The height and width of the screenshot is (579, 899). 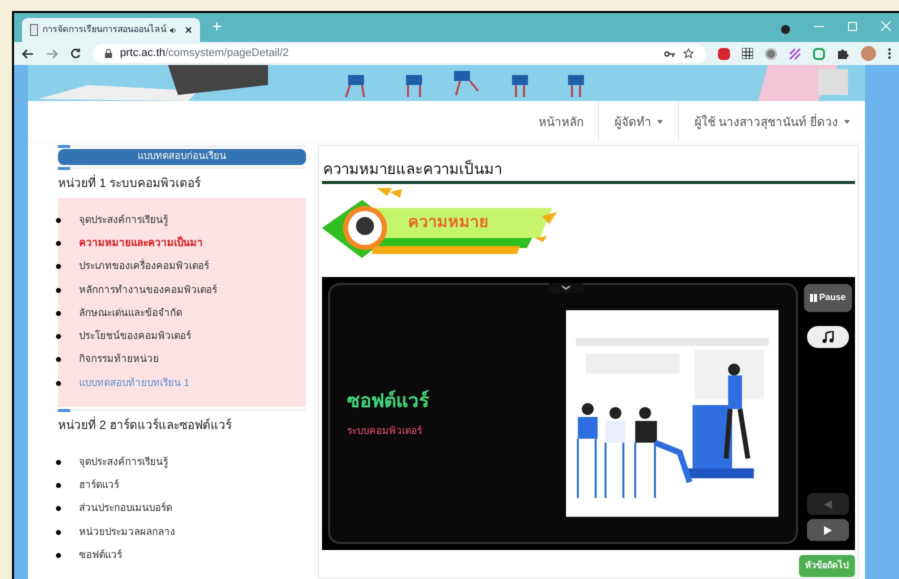 What do you see at coordinates (34, 30) in the screenshot?
I see `favicon-icon` at bounding box center [34, 30].